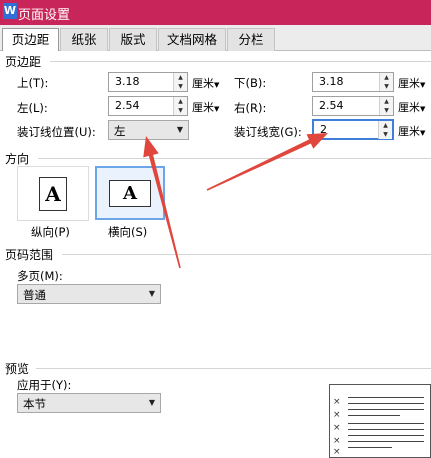  What do you see at coordinates (162, 202) in the screenshot?
I see `annotation-arrow-gutter-position` at bounding box center [162, 202].